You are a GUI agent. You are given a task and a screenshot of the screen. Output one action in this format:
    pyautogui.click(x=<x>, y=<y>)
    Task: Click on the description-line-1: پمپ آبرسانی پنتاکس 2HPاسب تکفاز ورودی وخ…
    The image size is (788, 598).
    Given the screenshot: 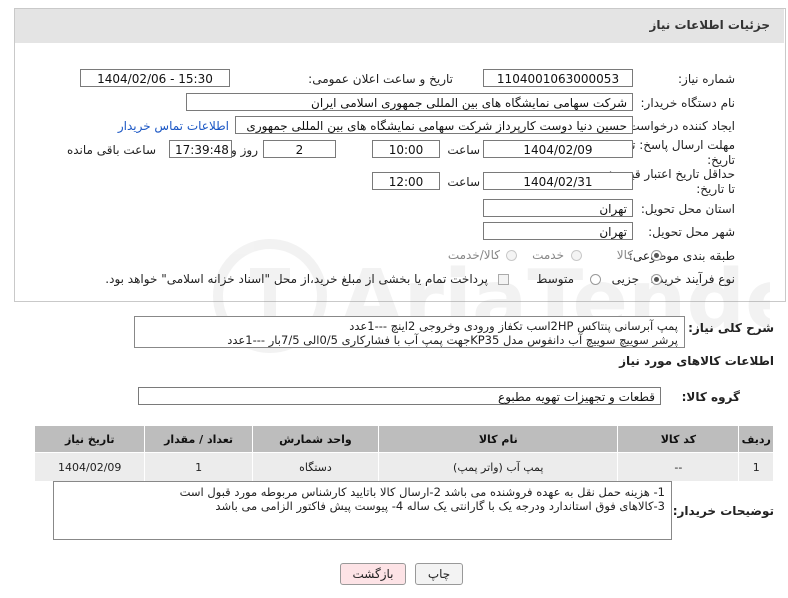 What is the action you would take?
    pyautogui.click(x=513, y=326)
    